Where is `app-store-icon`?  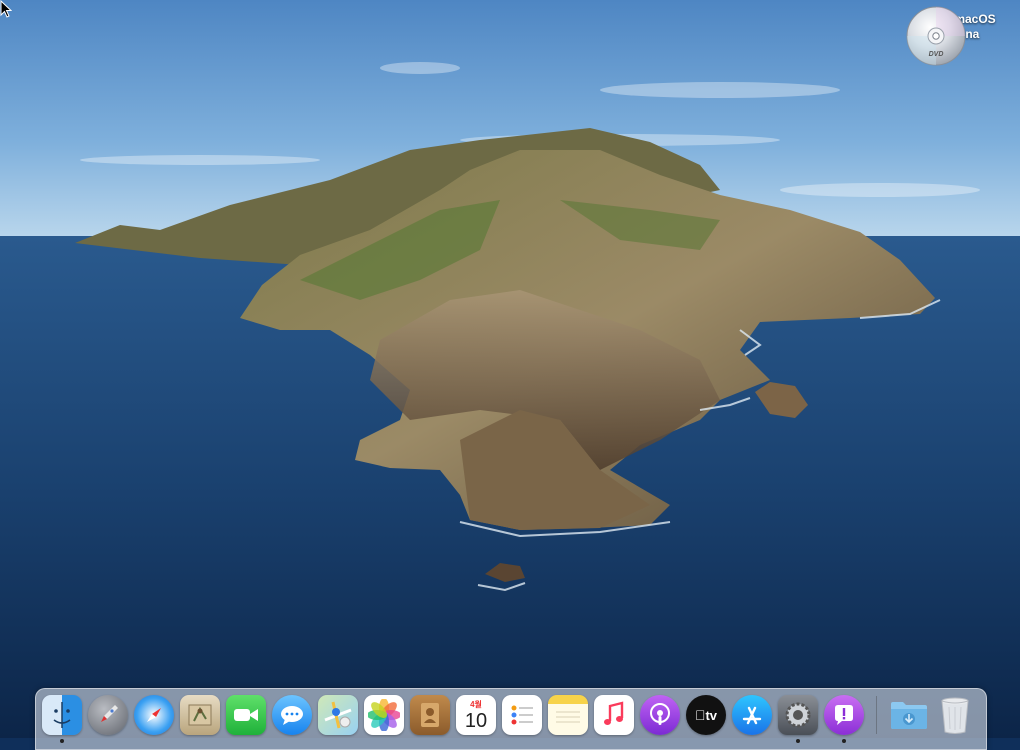 app-store-icon is located at coordinates (752, 715).